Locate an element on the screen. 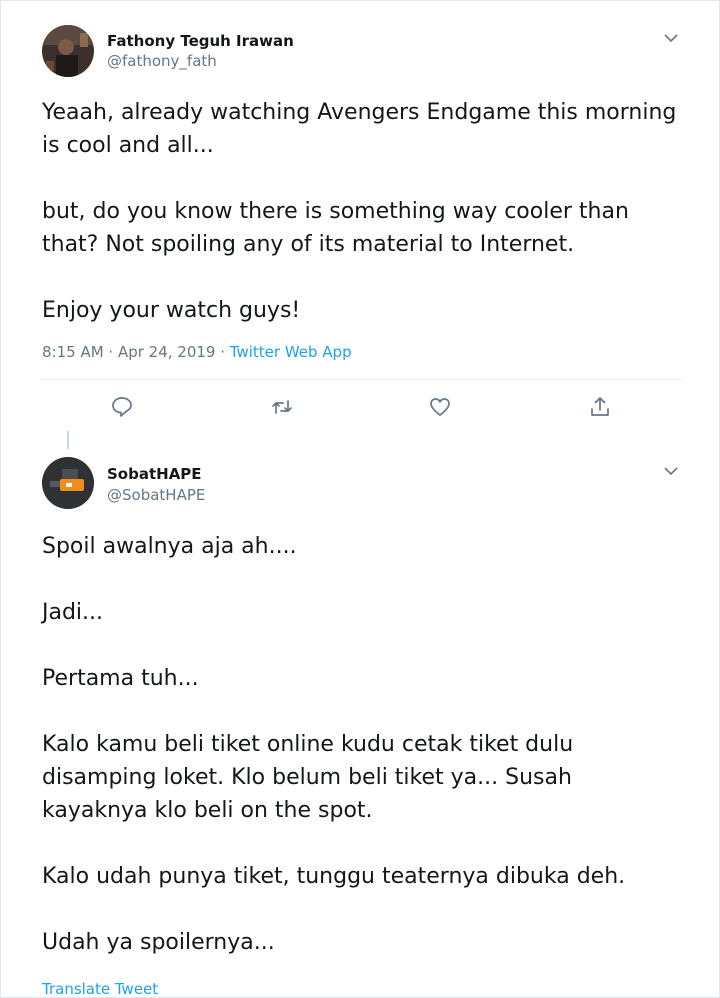 The image size is (720, 998). tweet-timestamp: 8:15 AM · Apr 24, 2019 · is located at coordinates (136, 352).